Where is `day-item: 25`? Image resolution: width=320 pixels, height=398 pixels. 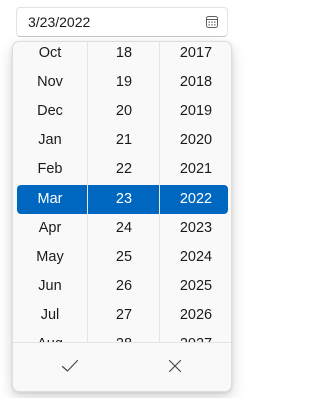 day-item: 25 is located at coordinates (124, 257).